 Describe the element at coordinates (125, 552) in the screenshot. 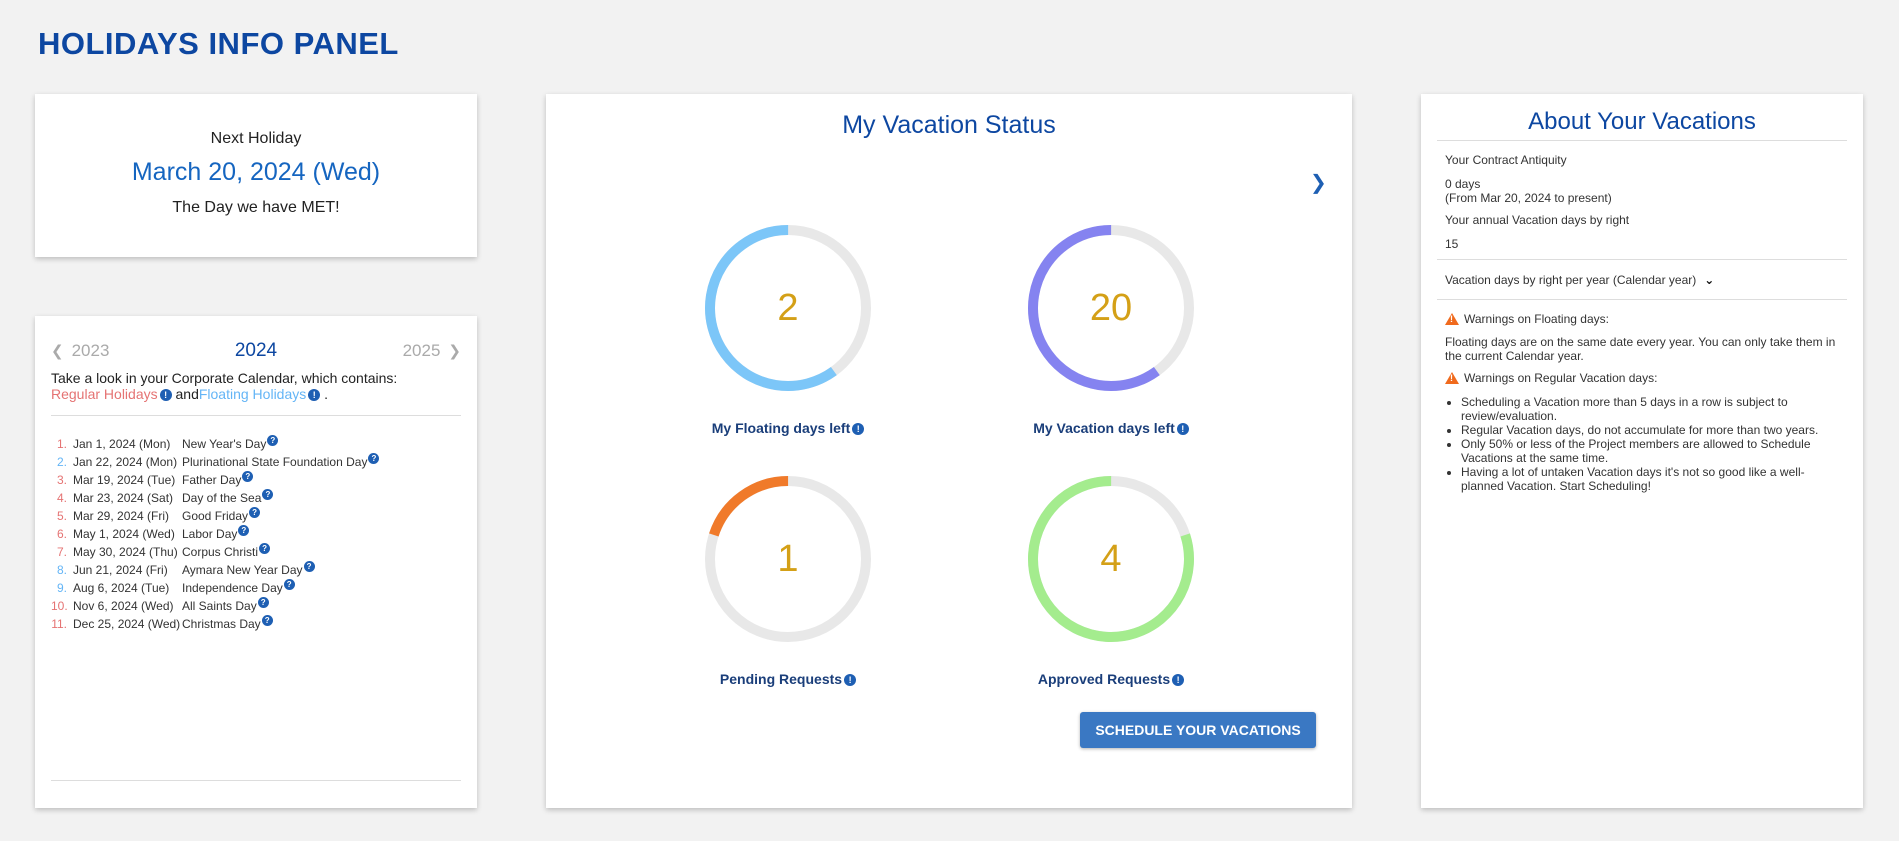

I see `holiday-date: May 30, 2024 (Thu)` at that location.